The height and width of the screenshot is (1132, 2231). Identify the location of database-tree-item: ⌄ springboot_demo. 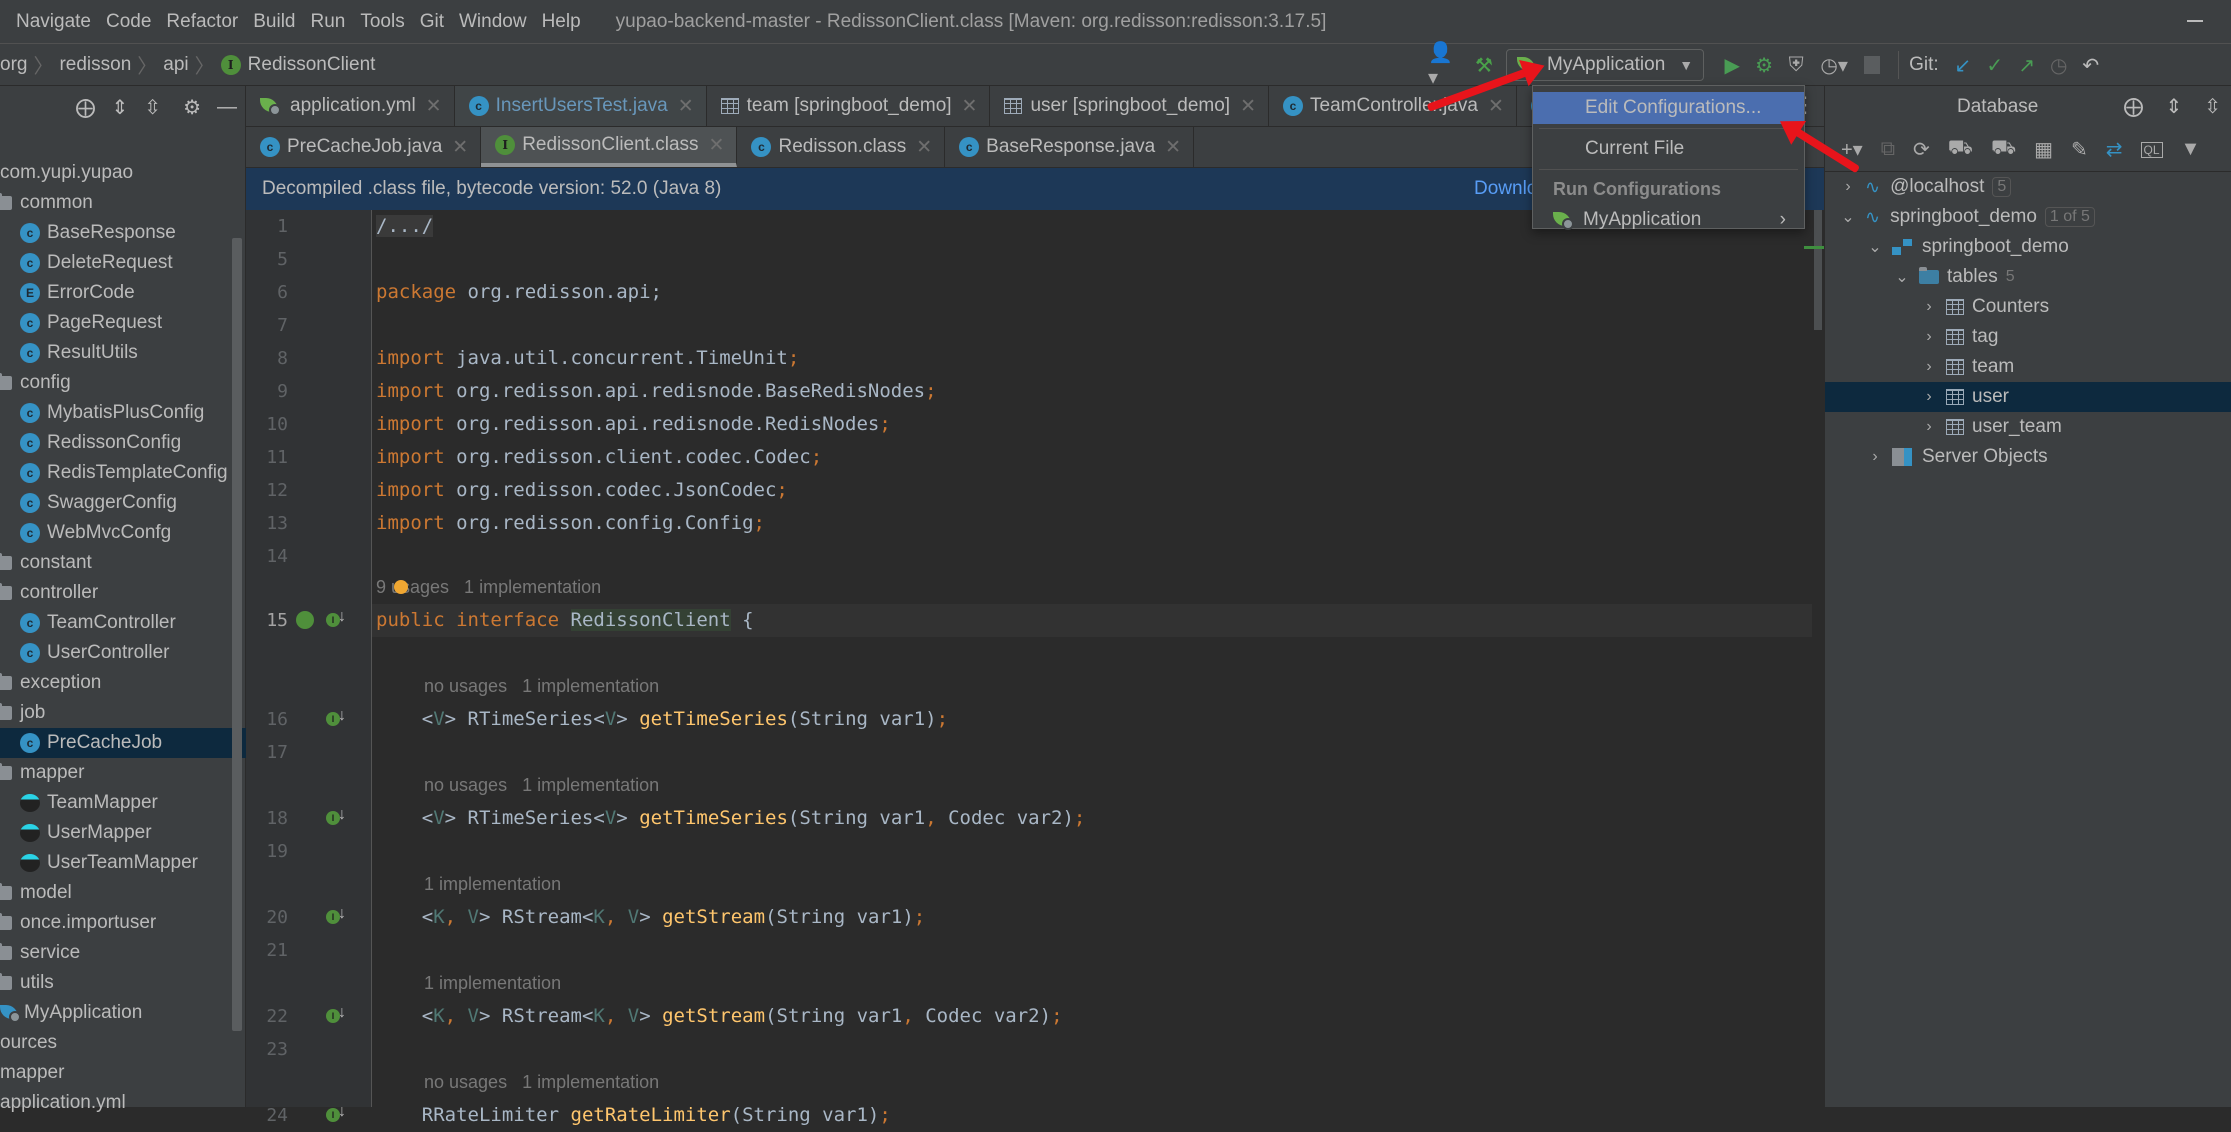
(2028, 247).